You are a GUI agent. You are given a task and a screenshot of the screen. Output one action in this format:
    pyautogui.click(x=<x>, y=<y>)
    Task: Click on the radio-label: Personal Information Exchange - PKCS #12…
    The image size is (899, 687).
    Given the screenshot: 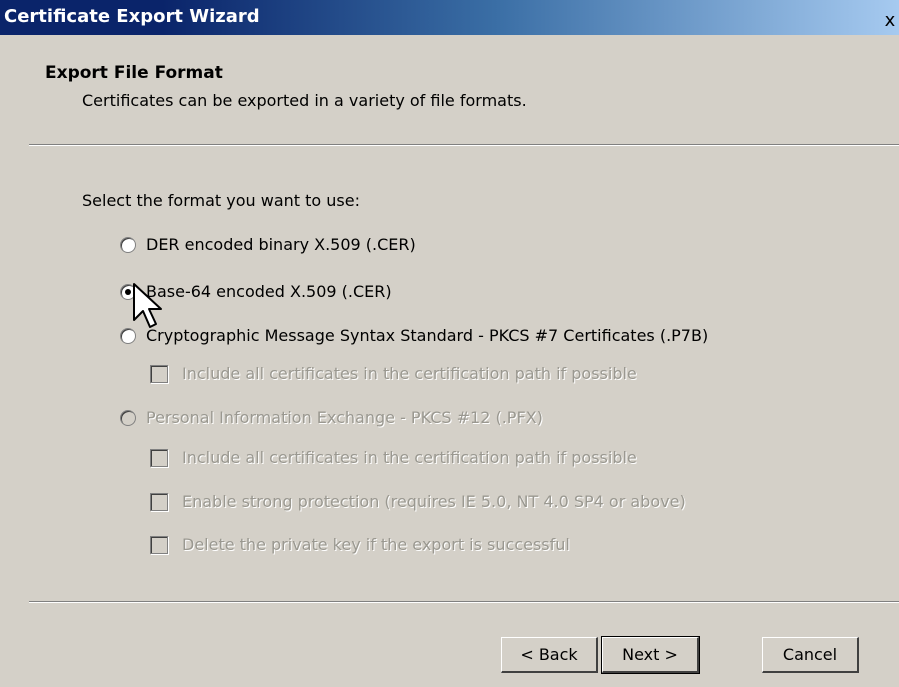 What is the action you would take?
    pyautogui.click(x=344, y=417)
    